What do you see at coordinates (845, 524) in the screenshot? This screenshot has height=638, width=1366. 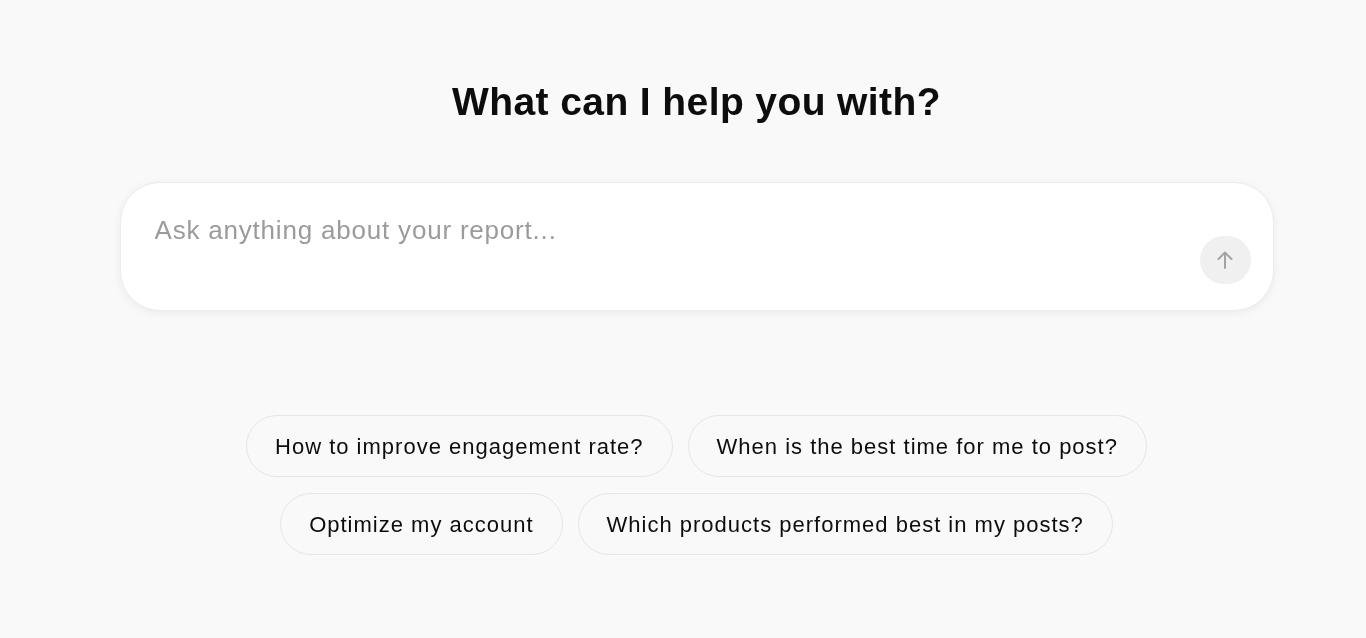 I see `suggestion-chip: Which products performed best in my posts?` at bounding box center [845, 524].